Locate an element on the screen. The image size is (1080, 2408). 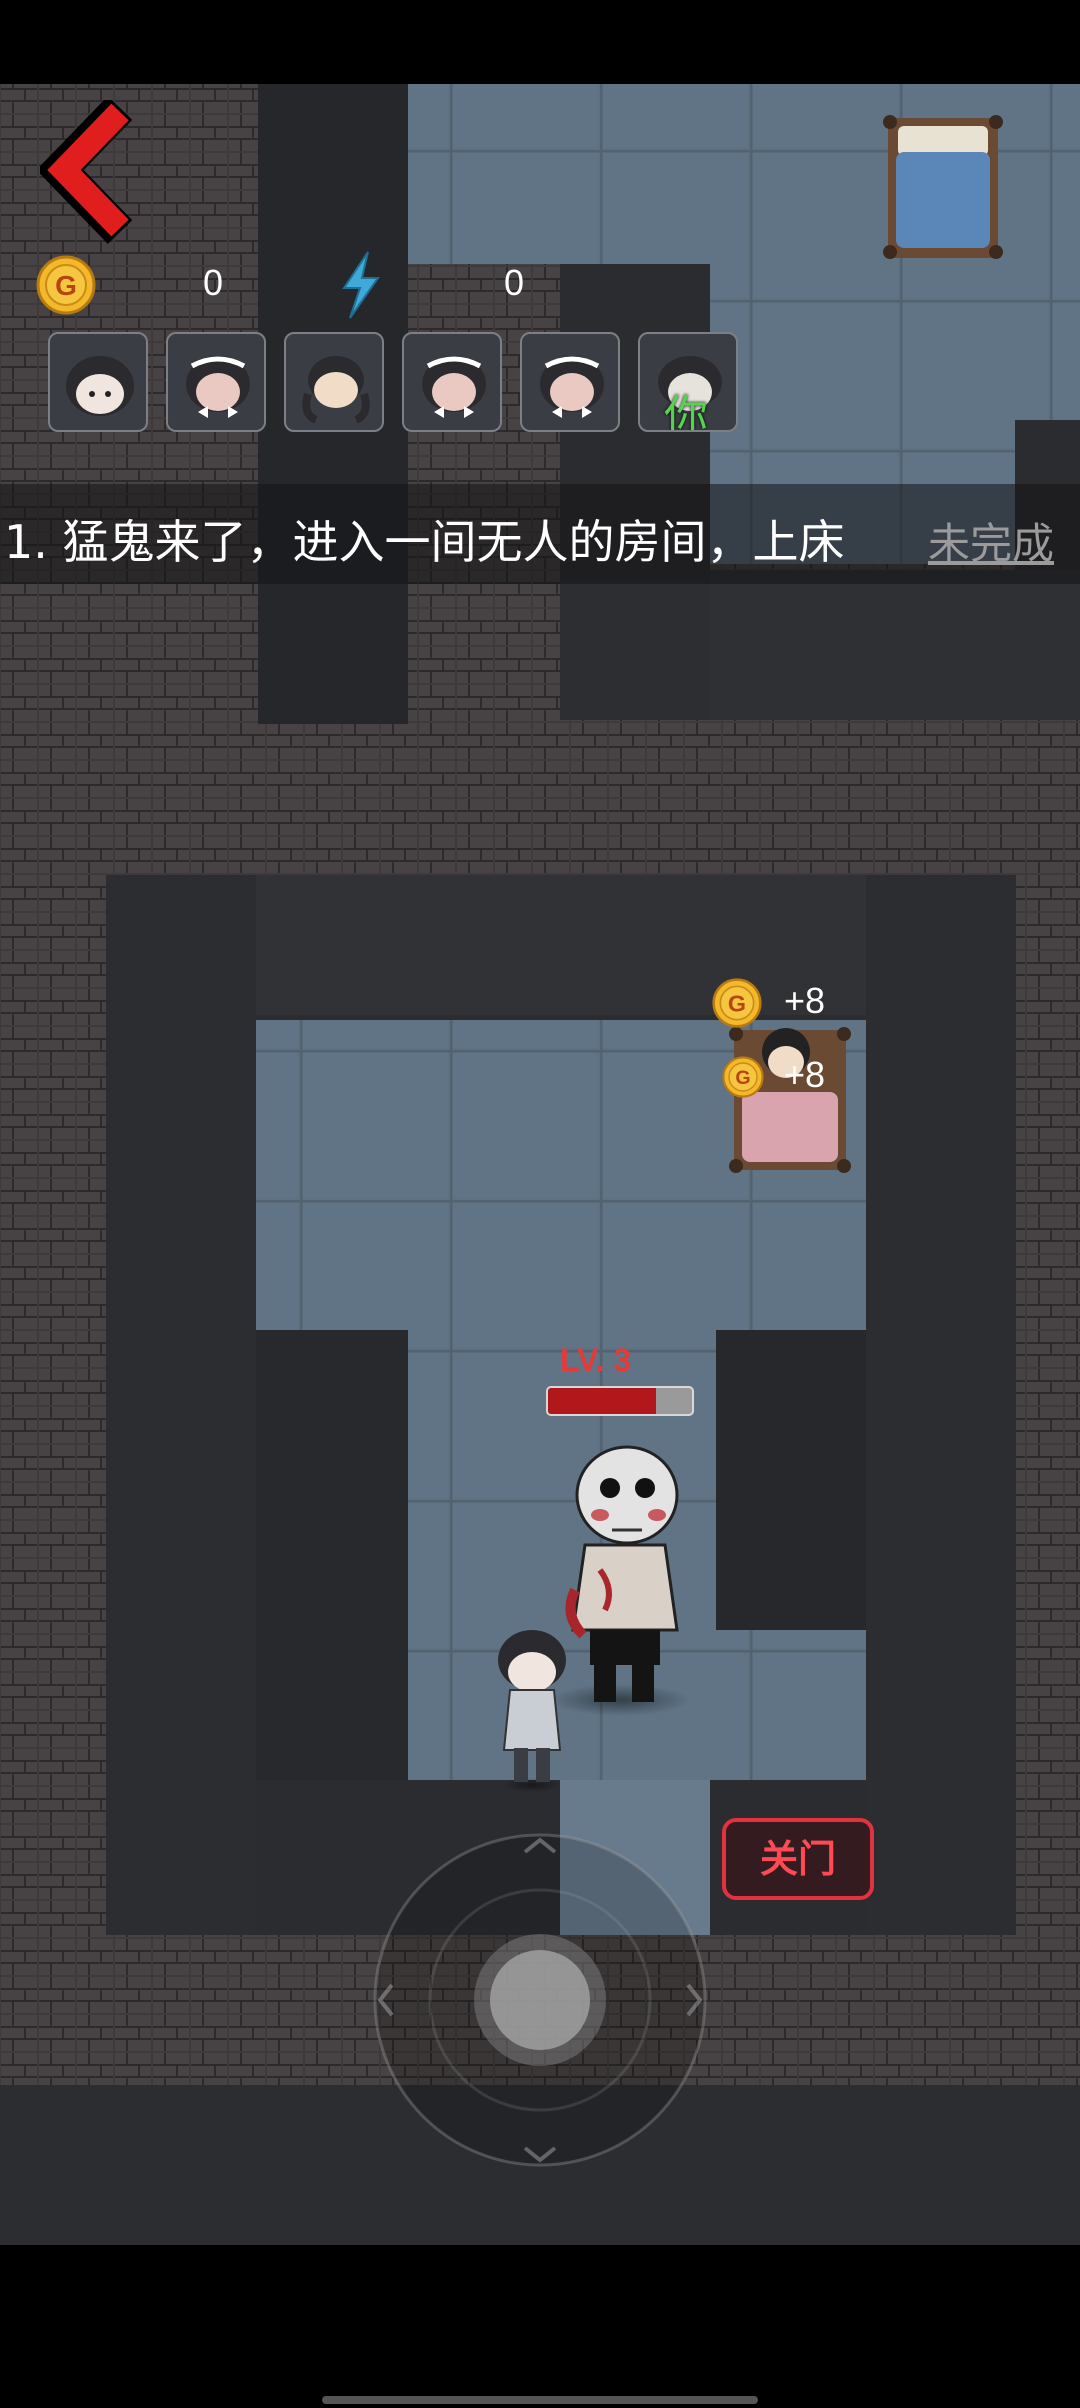
player-avatar-6-you: 你 is located at coordinates (688, 382).